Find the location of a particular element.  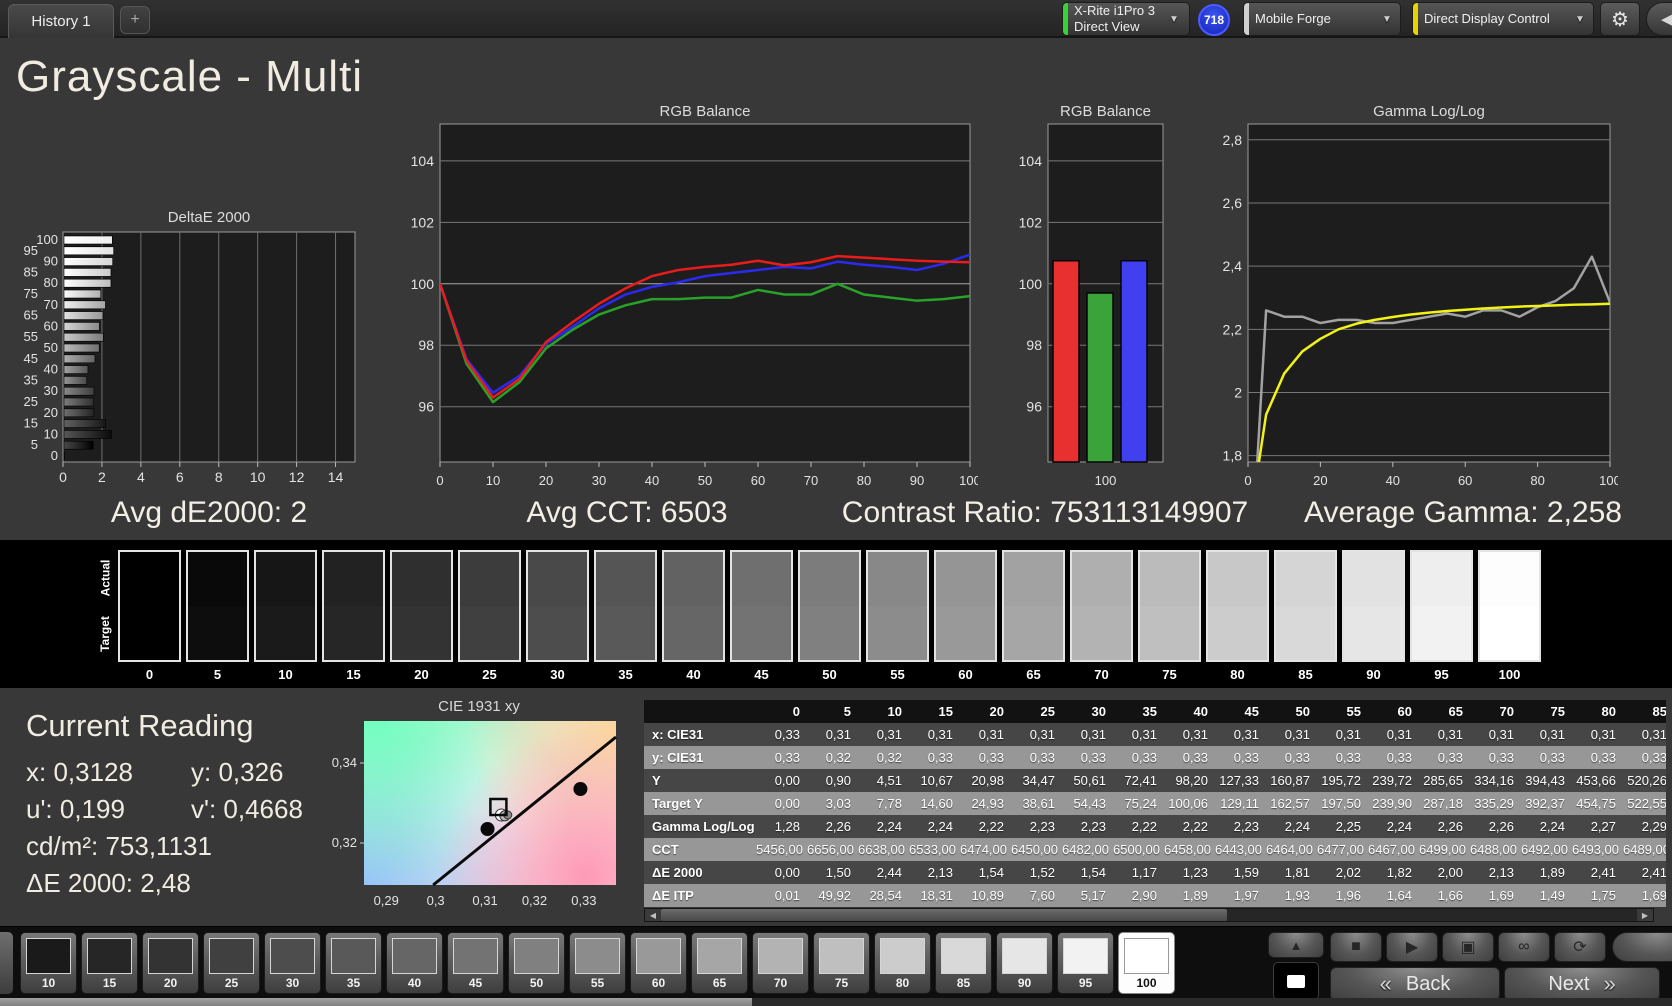

table-cell: 72,41 is located at coordinates (1140, 780).